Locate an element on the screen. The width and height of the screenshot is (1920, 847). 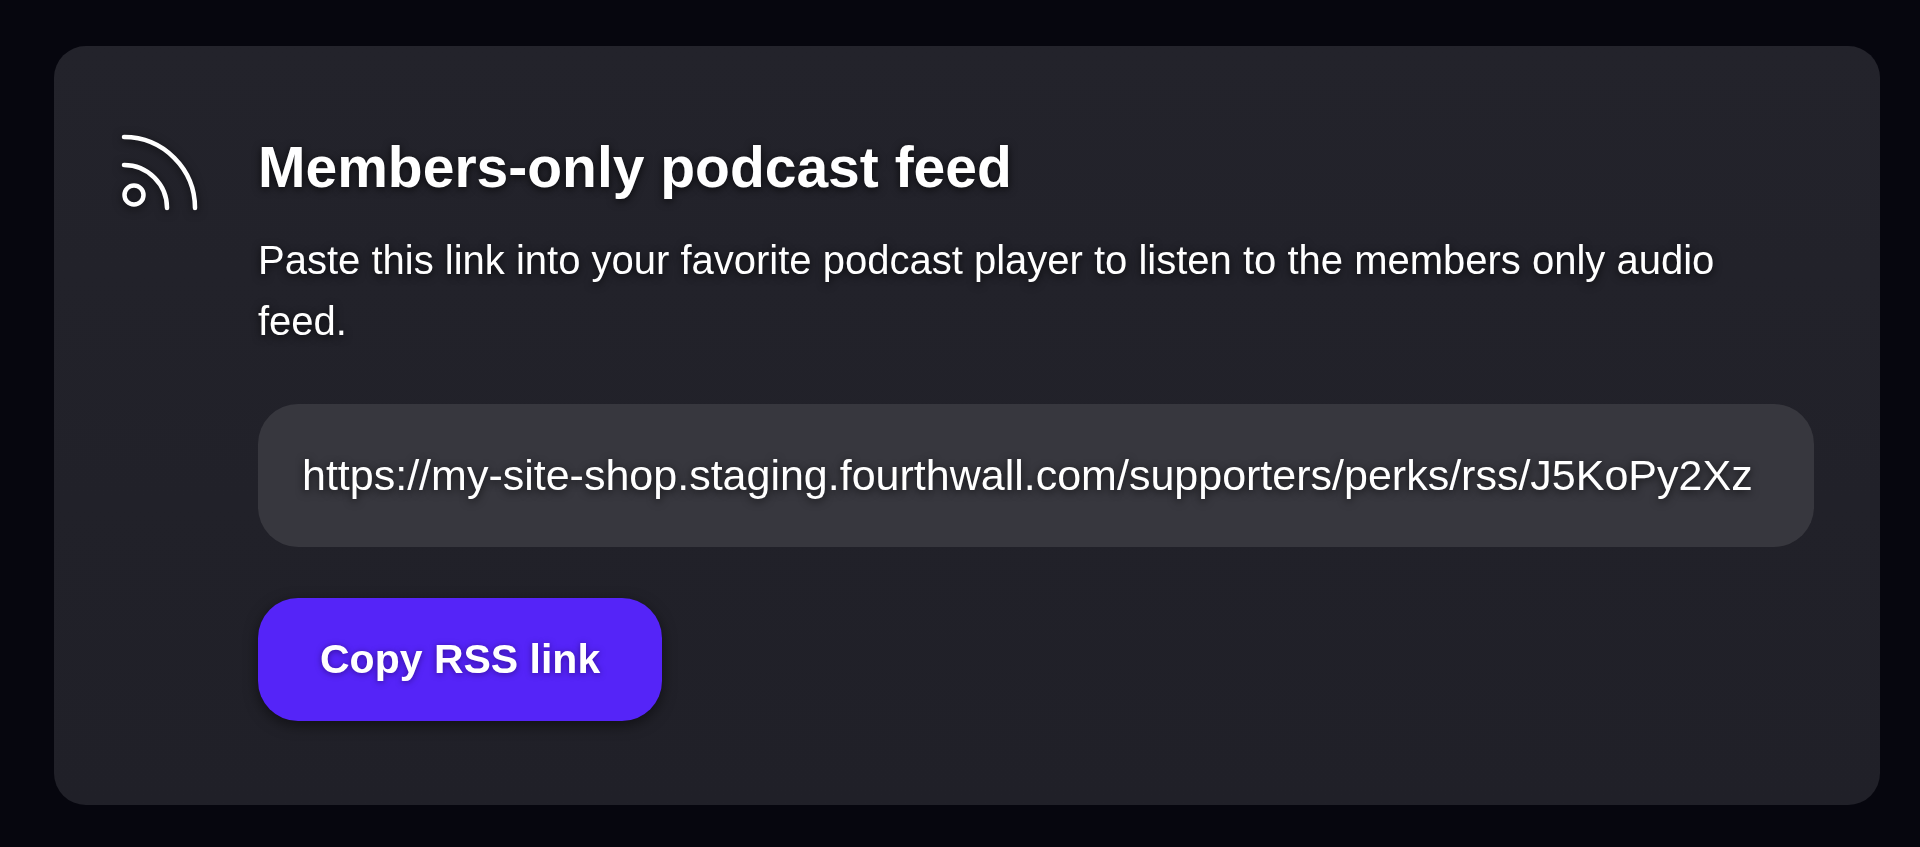
card-title: Members-only podcast feed is located at coordinates (635, 167).